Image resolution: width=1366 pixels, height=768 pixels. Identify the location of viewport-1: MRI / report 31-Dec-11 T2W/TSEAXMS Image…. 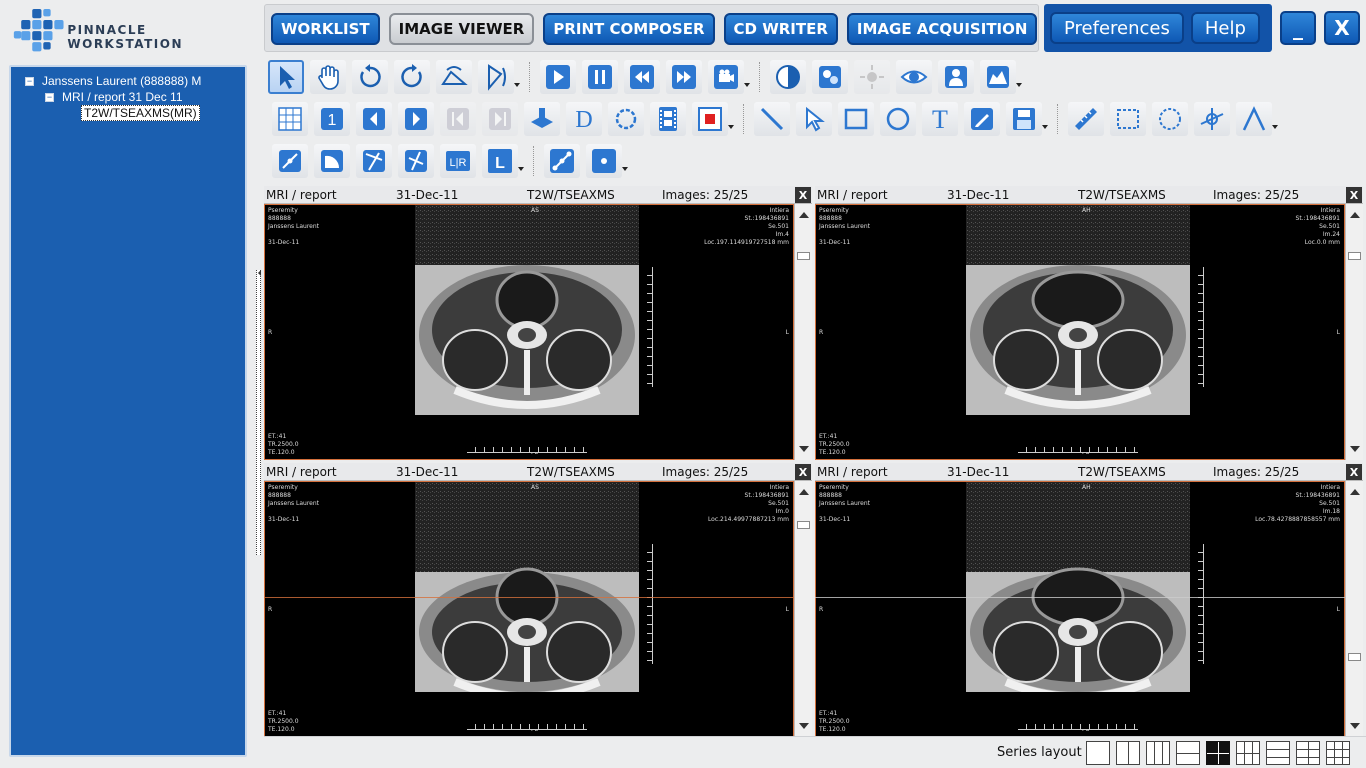
(538, 323).